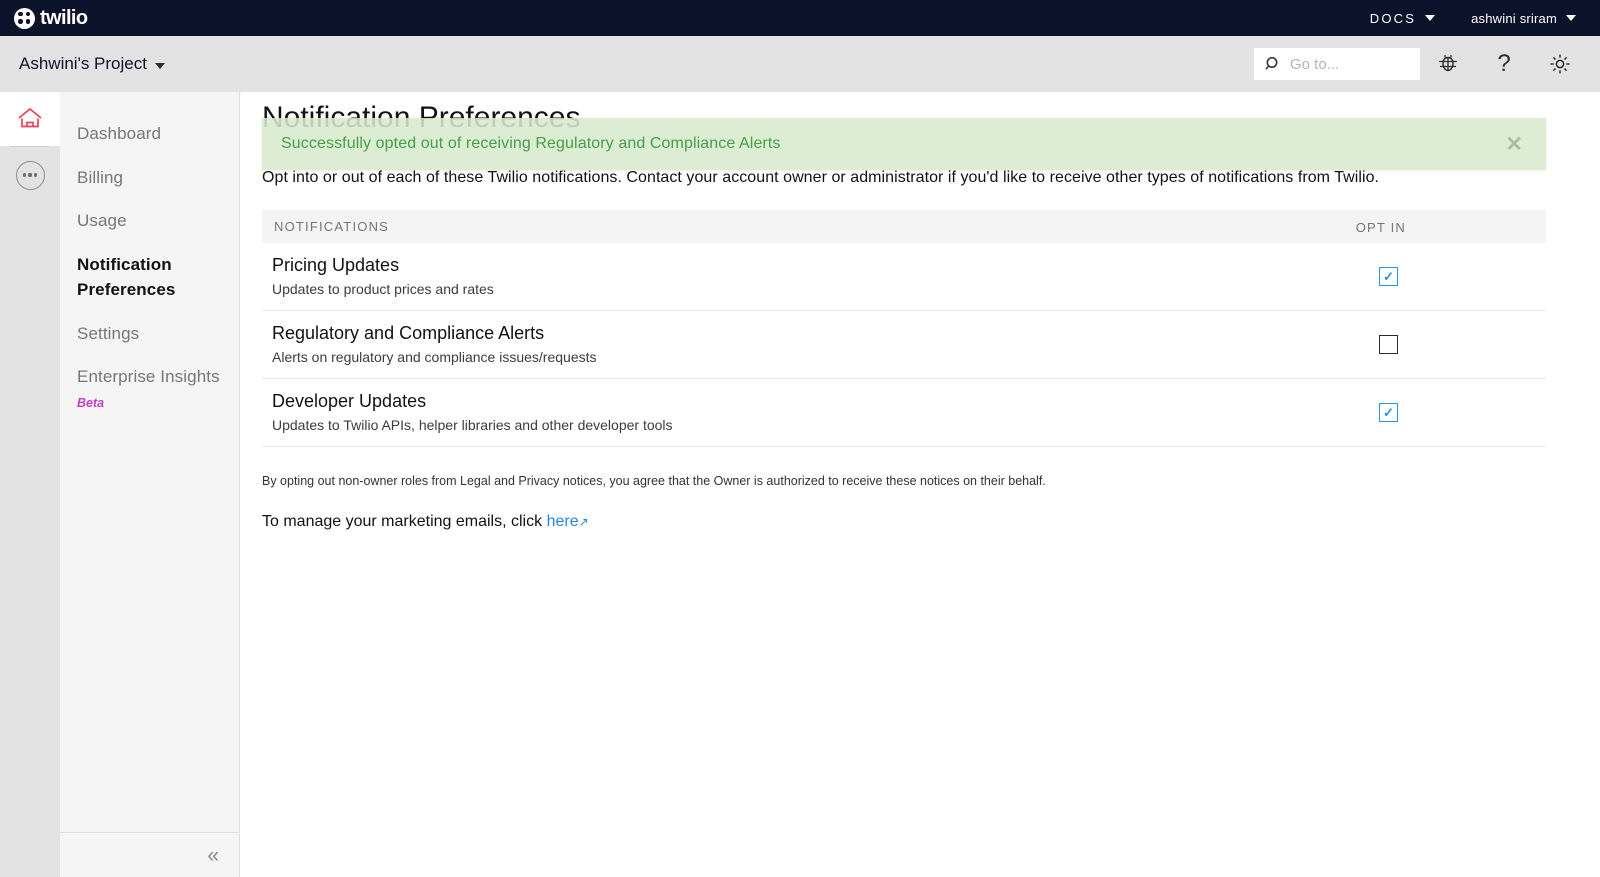  Describe the element at coordinates (402, 521) in the screenshot. I see `marketing-note-text: To manage your marketing emails, click` at that location.